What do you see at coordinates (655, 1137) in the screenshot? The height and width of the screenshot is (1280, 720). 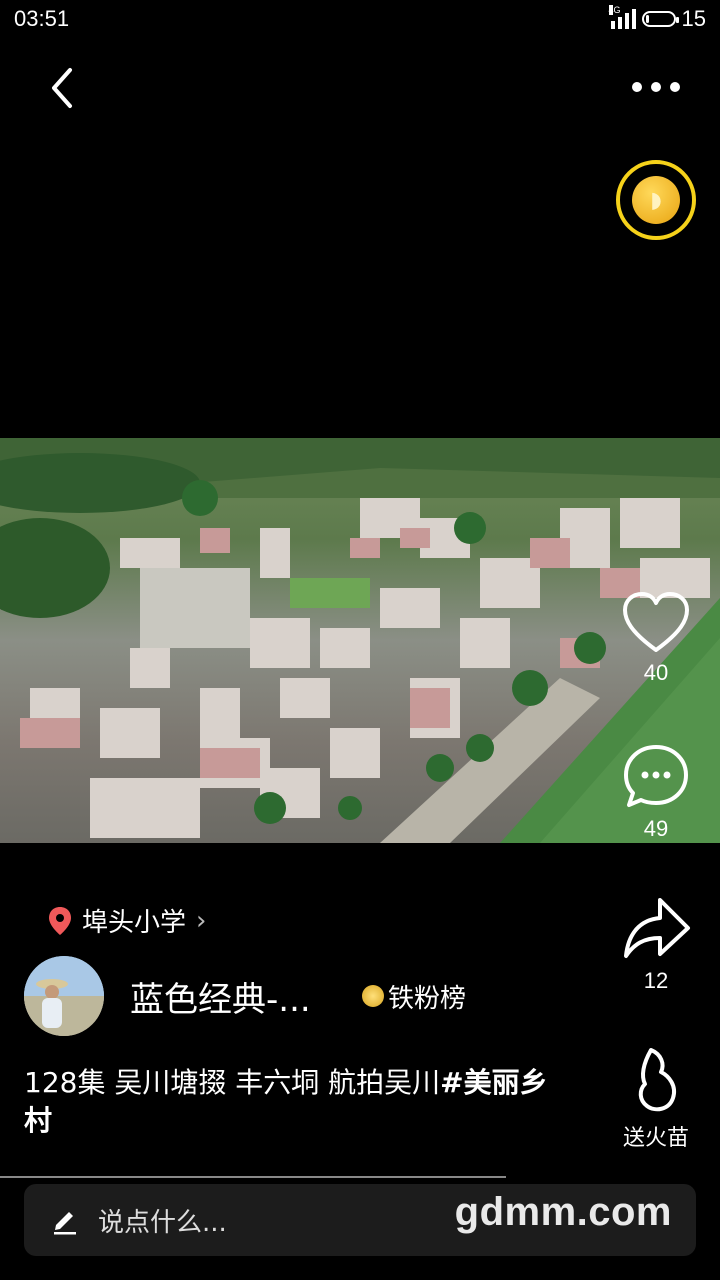 I see `flame-label: 送火苗` at bounding box center [655, 1137].